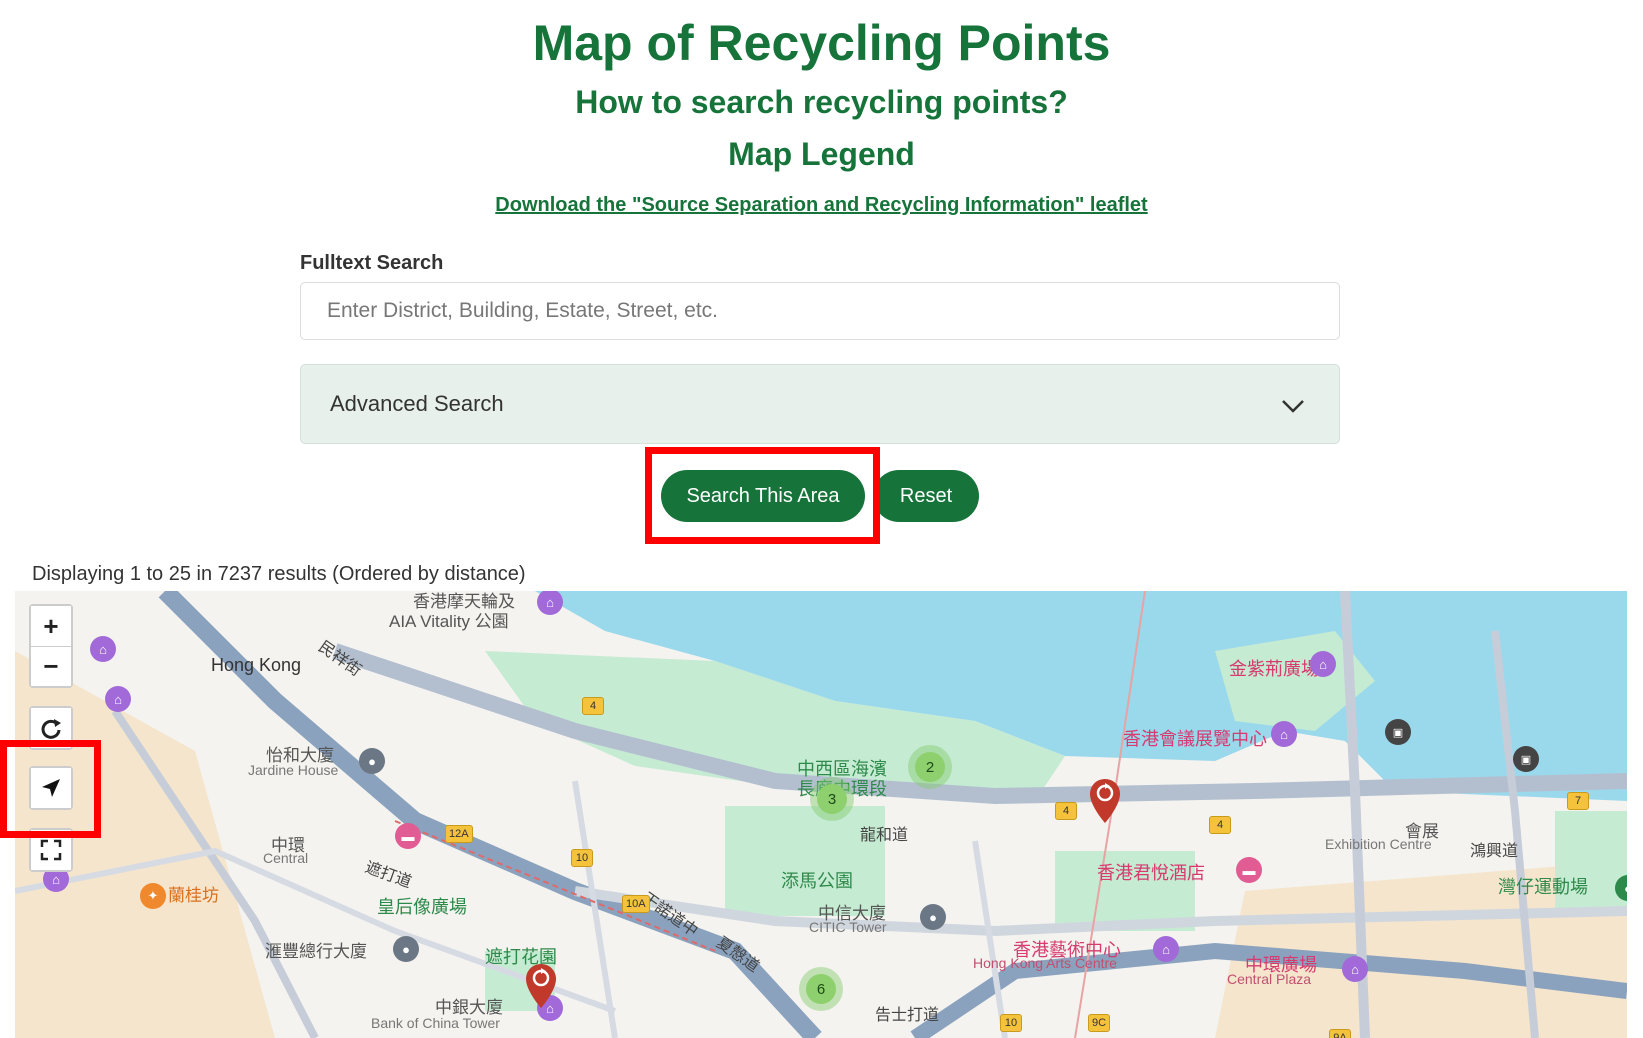 The width and height of the screenshot is (1643, 1038). I want to click on map-label-lan-kwai-fong: 蘭桂坊, so click(193, 895).